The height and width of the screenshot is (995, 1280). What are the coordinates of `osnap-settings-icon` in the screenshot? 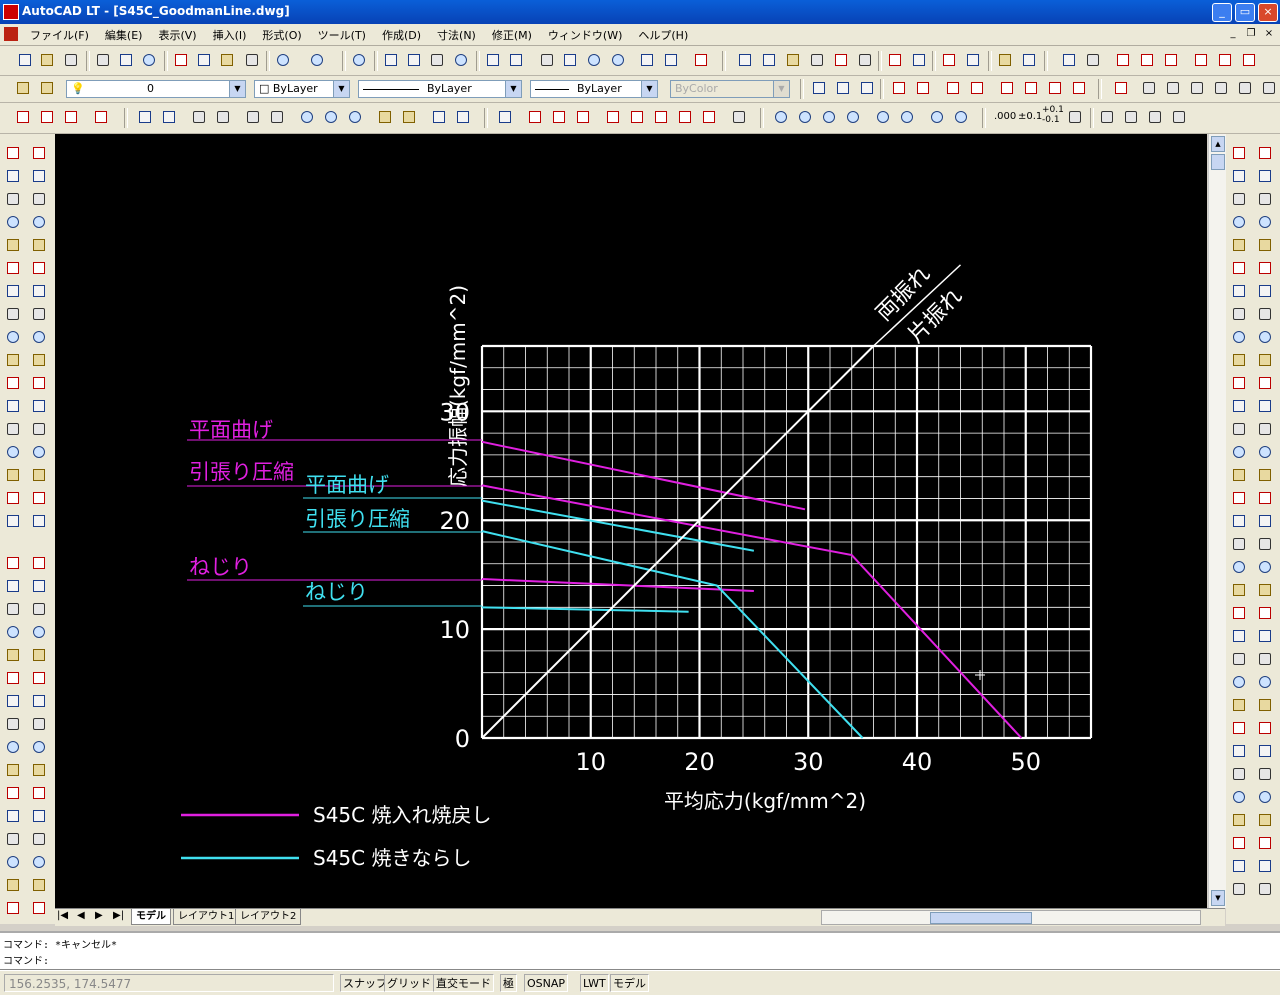 It's located at (505, 117).